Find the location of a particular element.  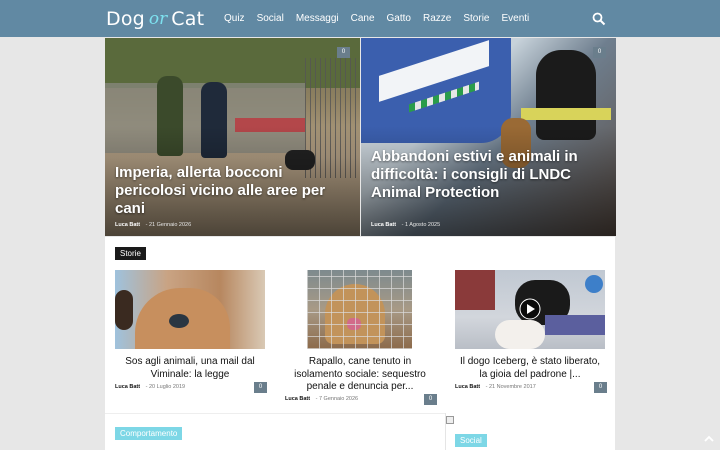

nav-item-cane: Cane is located at coordinates (363, 18).